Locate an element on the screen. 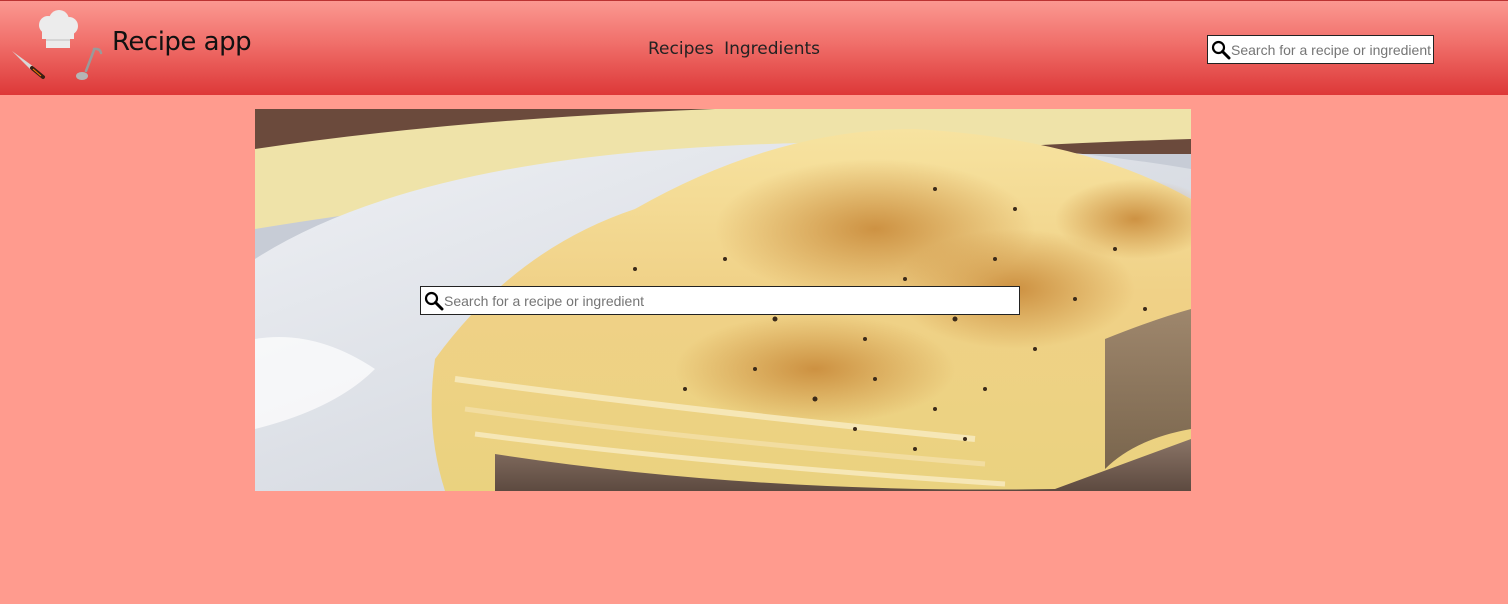 The height and width of the screenshot is (604, 1508). hero-search-box is located at coordinates (720, 300).